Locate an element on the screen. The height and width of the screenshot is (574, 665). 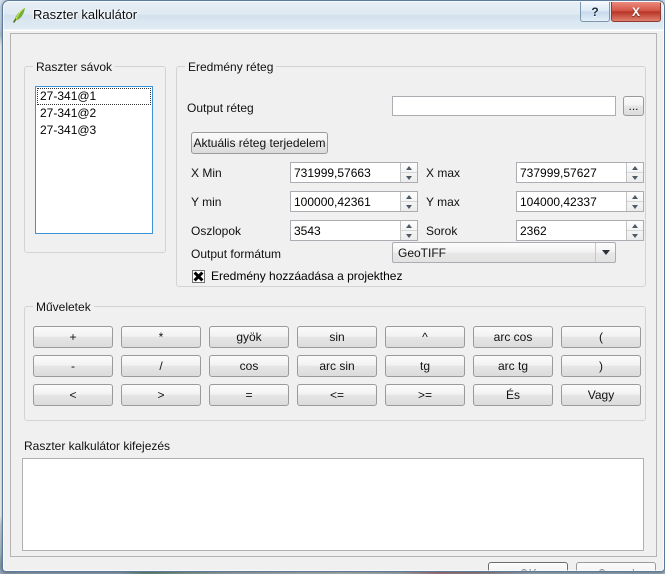
op-button-minus: - is located at coordinates (73, 366).